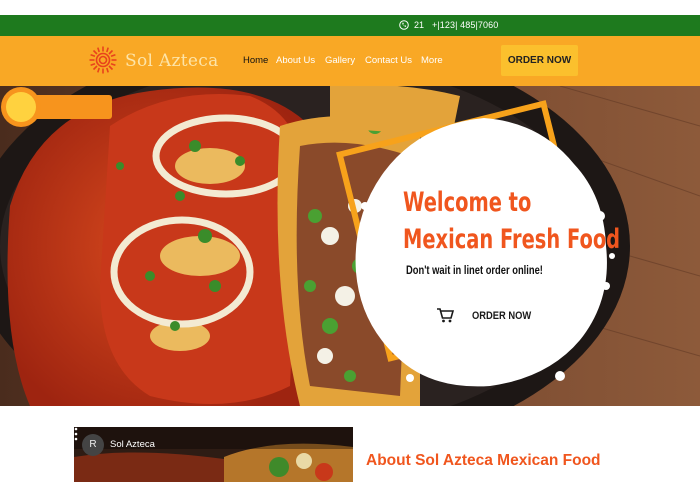 Image resolution: width=700 pixels, height=500 pixels. What do you see at coordinates (93, 445) in the screenshot?
I see `channel-avatar: R` at bounding box center [93, 445].